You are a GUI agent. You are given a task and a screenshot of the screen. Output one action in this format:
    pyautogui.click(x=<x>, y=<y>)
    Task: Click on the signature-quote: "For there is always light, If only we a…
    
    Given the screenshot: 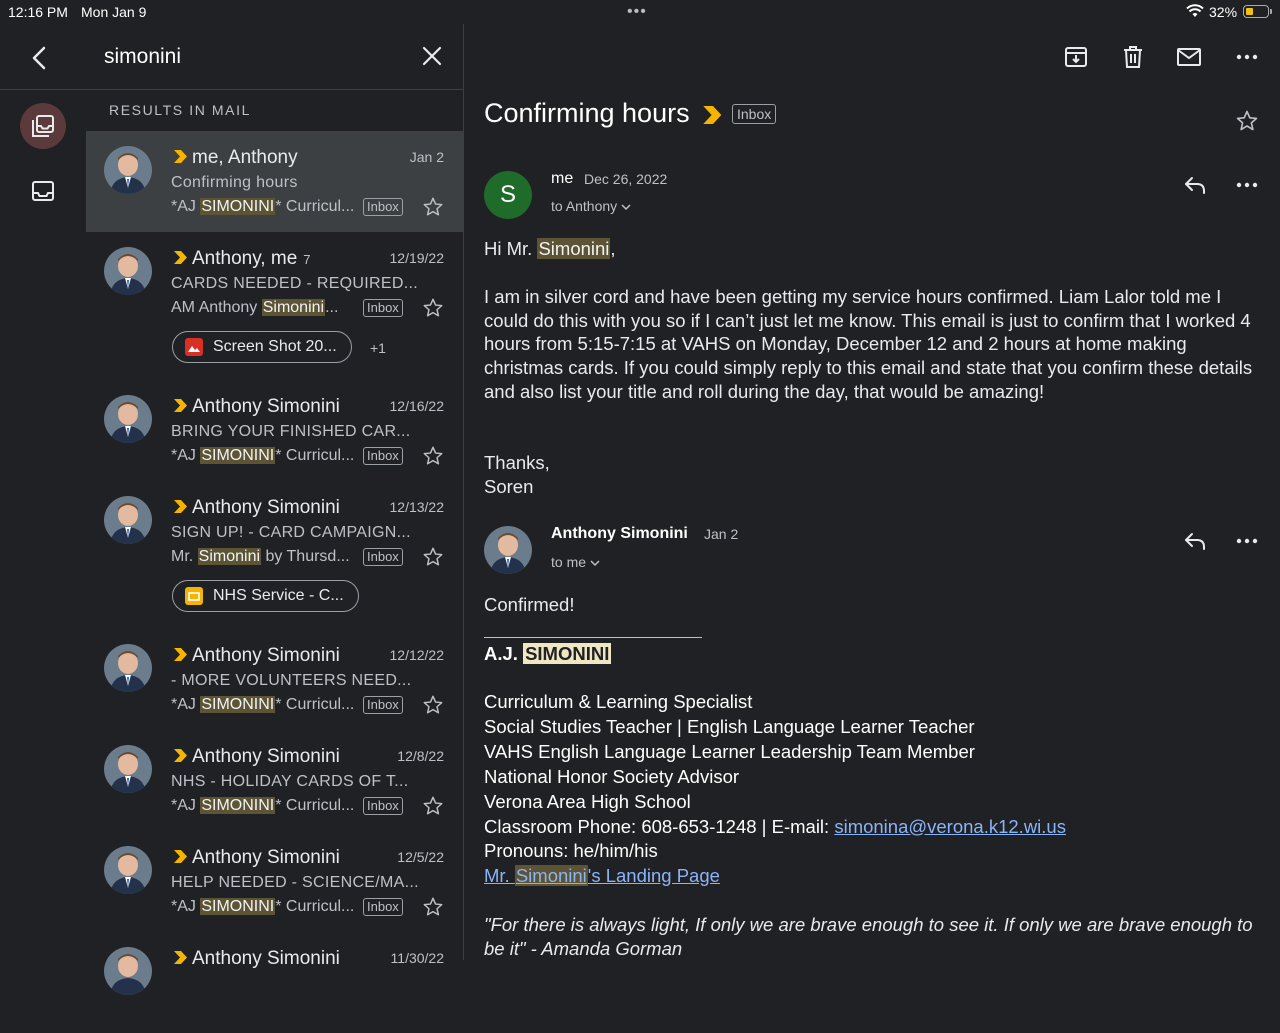 What is the action you would take?
    pyautogui.click(x=868, y=936)
    